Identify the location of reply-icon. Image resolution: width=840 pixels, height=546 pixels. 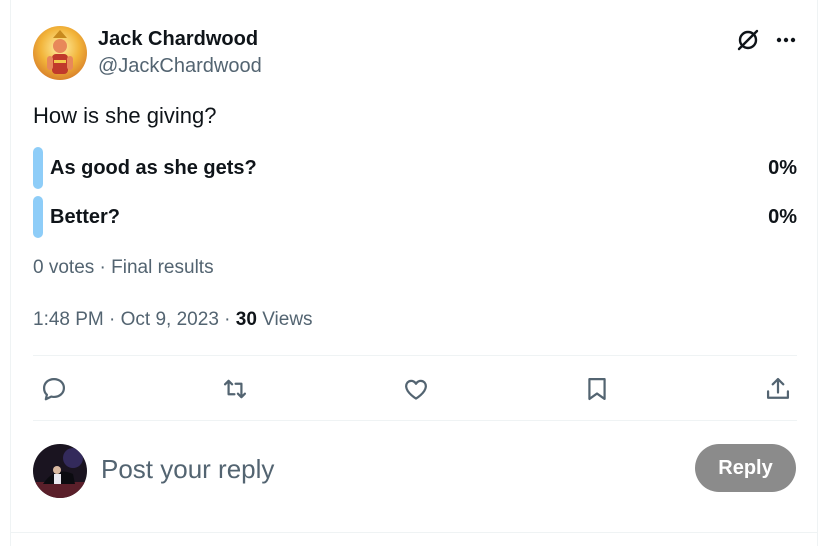
(54, 389).